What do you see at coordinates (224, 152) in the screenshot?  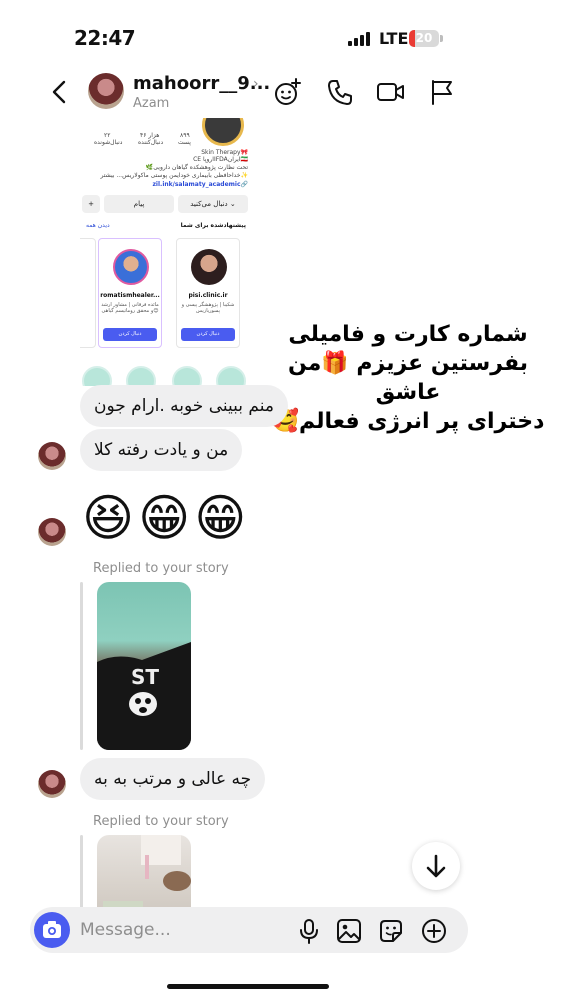 I see `bio-line: Skin Therapy🎀` at bounding box center [224, 152].